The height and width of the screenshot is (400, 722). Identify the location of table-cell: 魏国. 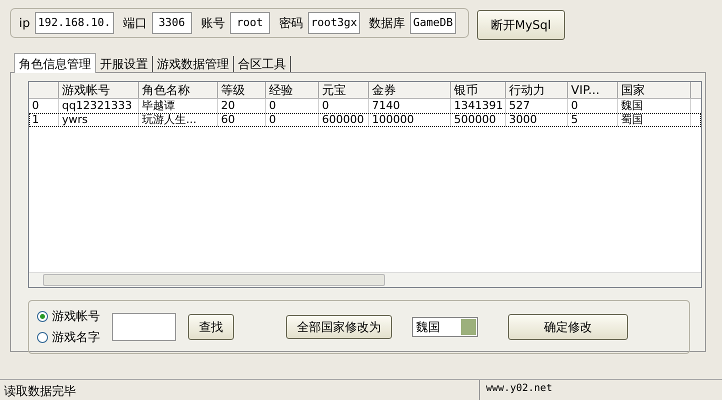
(654, 106).